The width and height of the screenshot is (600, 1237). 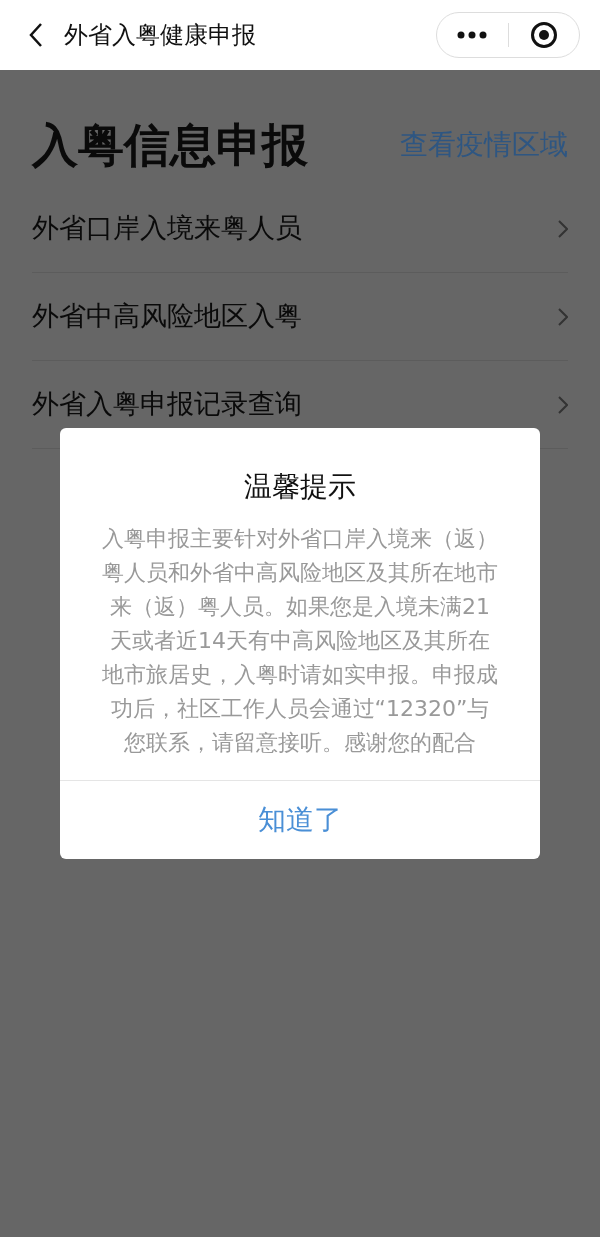 What do you see at coordinates (472, 35) in the screenshot?
I see `more-icon` at bounding box center [472, 35].